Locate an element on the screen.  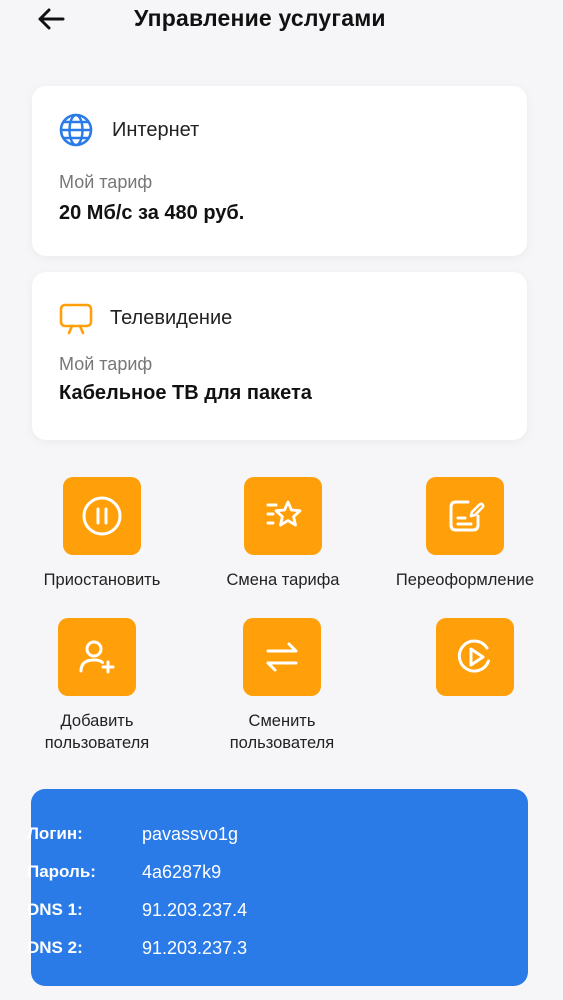
star-list-icon is located at coordinates (284, 513).